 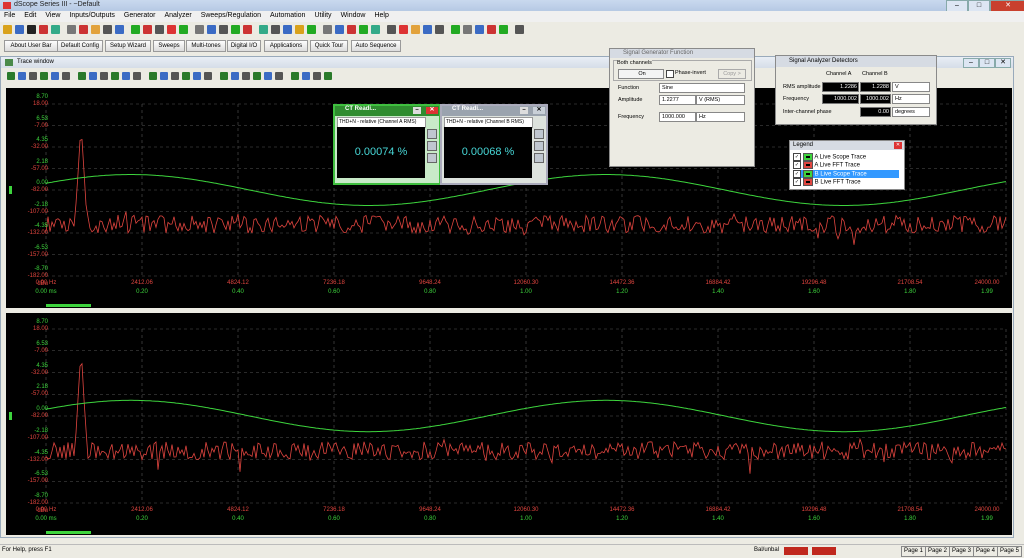 What do you see at coordinates (911, 112) in the screenshot?
I see `phase-unit-select: degrees` at bounding box center [911, 112].